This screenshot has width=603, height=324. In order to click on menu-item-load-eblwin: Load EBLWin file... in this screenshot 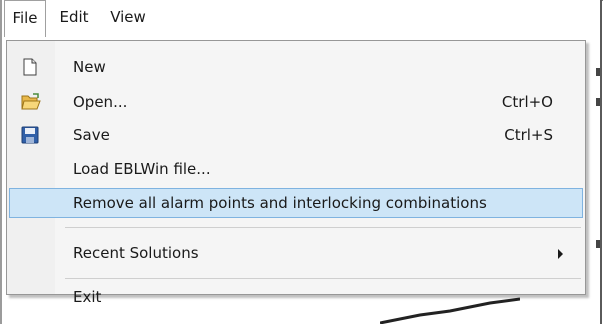, I will do `click(296, 170)`.